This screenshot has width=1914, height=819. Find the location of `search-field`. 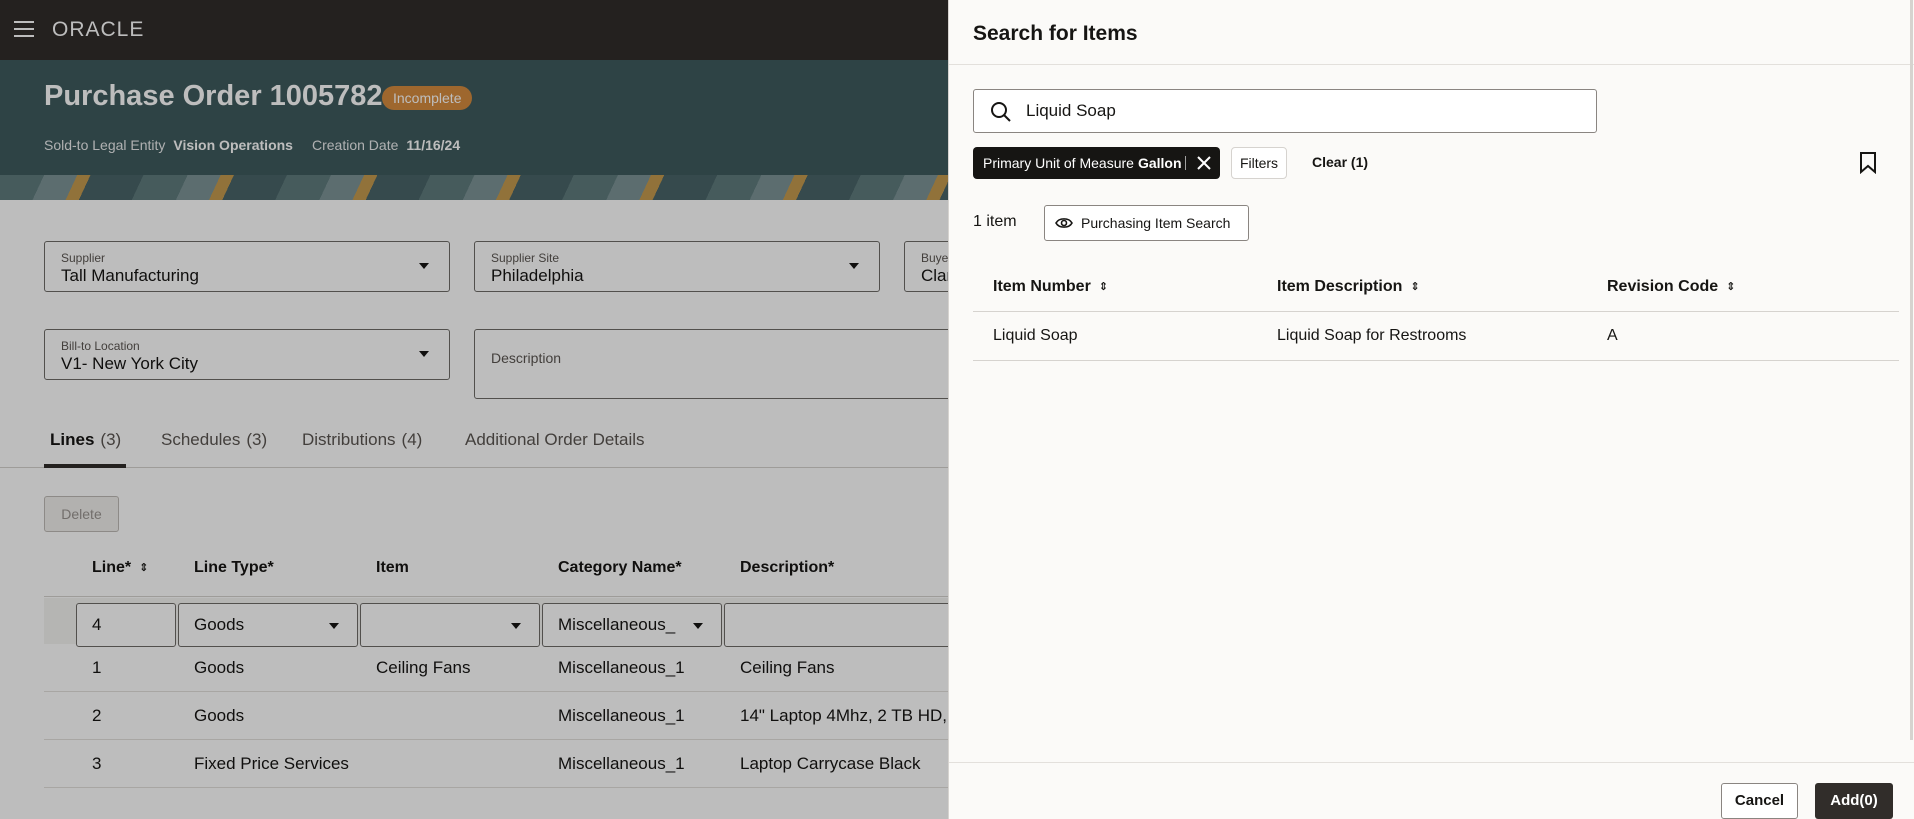

search-field is located at coordinates (1285, 111).